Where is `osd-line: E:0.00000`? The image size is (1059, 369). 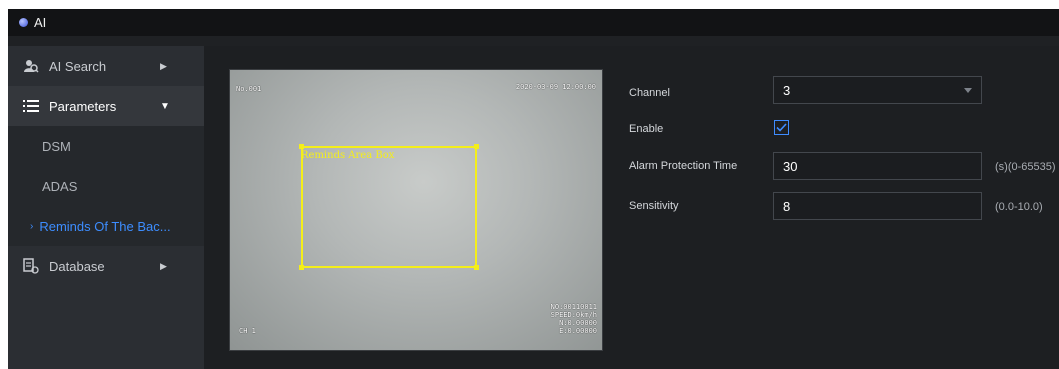 osd-line: E:0.00000 is located at coordinates (578, 331).